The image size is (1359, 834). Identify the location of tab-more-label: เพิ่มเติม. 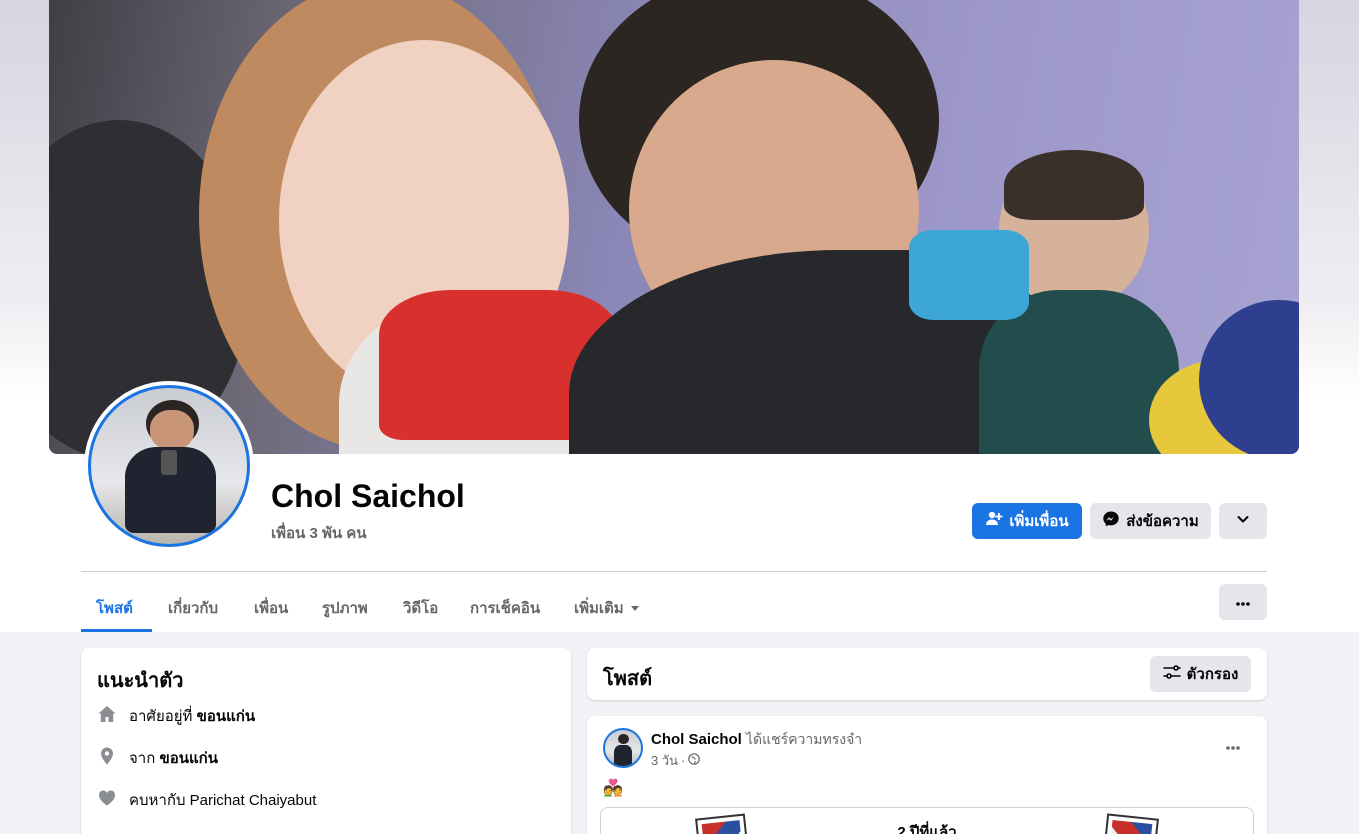
(599, 608).